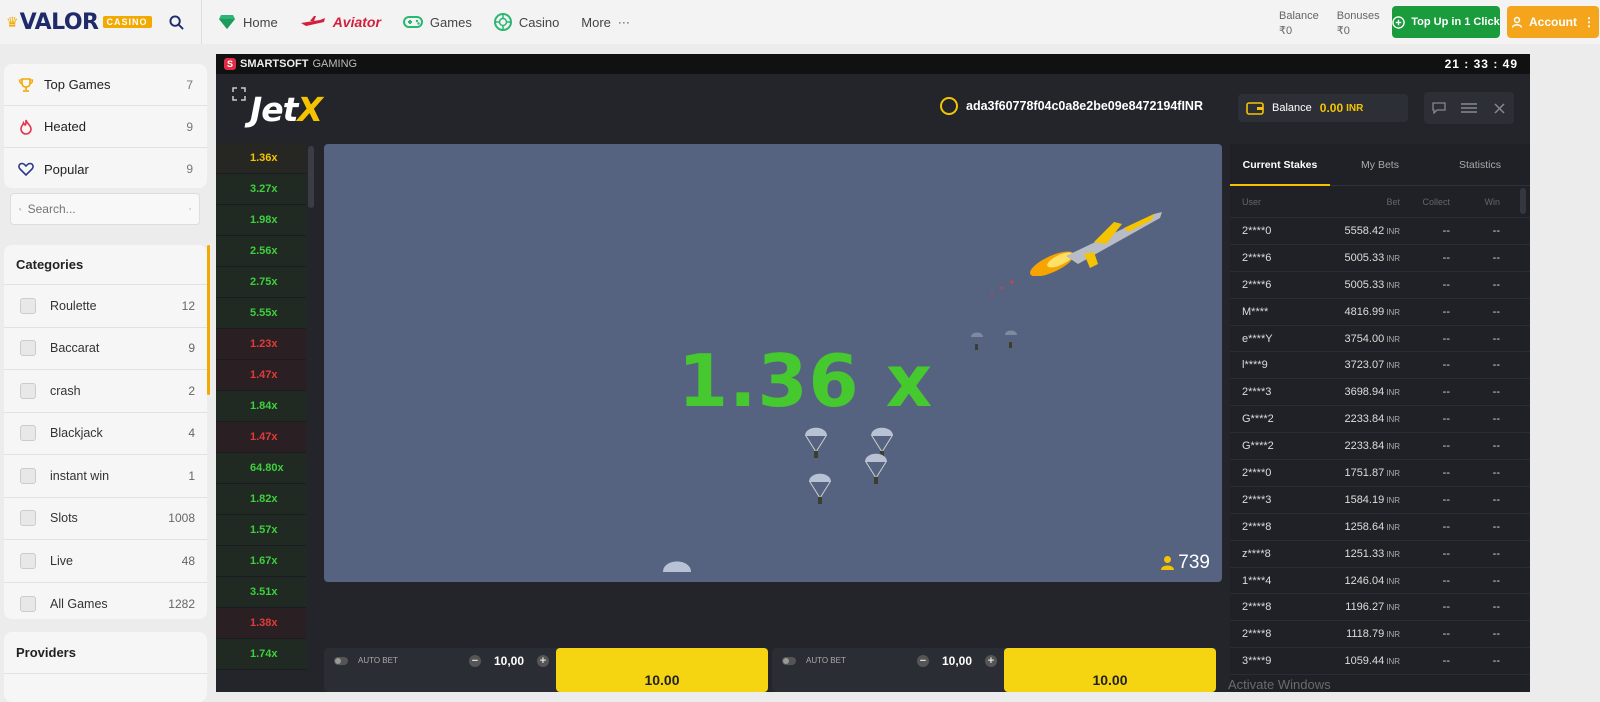 This screenshot has width=1600, height=702. What do you see at coordinates (261, 468) in the screenshot?
I see `history-multiplier: 64.80x` at bounding box center [261, 468].